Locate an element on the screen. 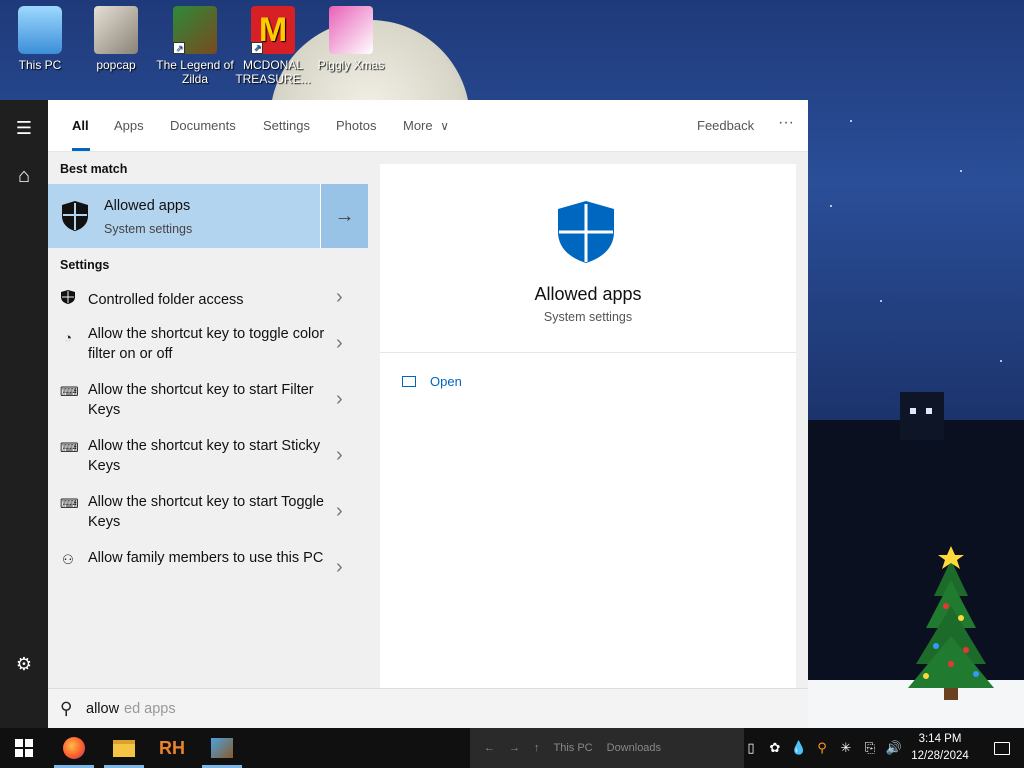 Image resolution: width=1024 pixels, height=768 pixels. popcap-icon is located at coordinates (116, 30).